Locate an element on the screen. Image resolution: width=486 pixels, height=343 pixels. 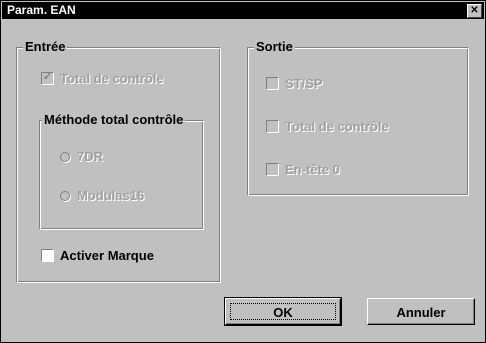
window-title: Param. EAN is located at coordinates (41, 10).